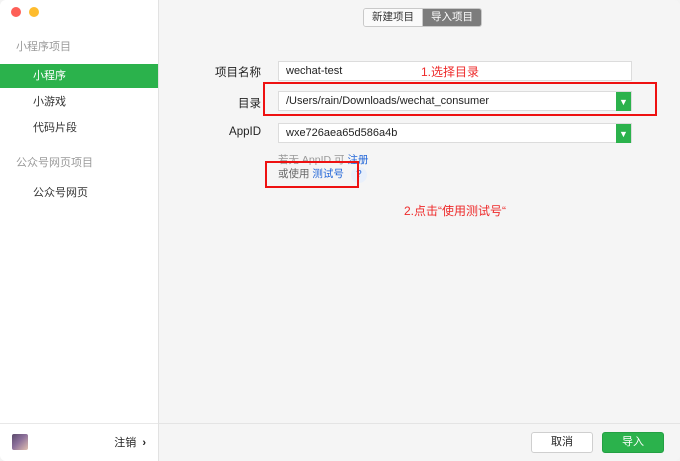  I want to click on avatar, so click(20, 442).